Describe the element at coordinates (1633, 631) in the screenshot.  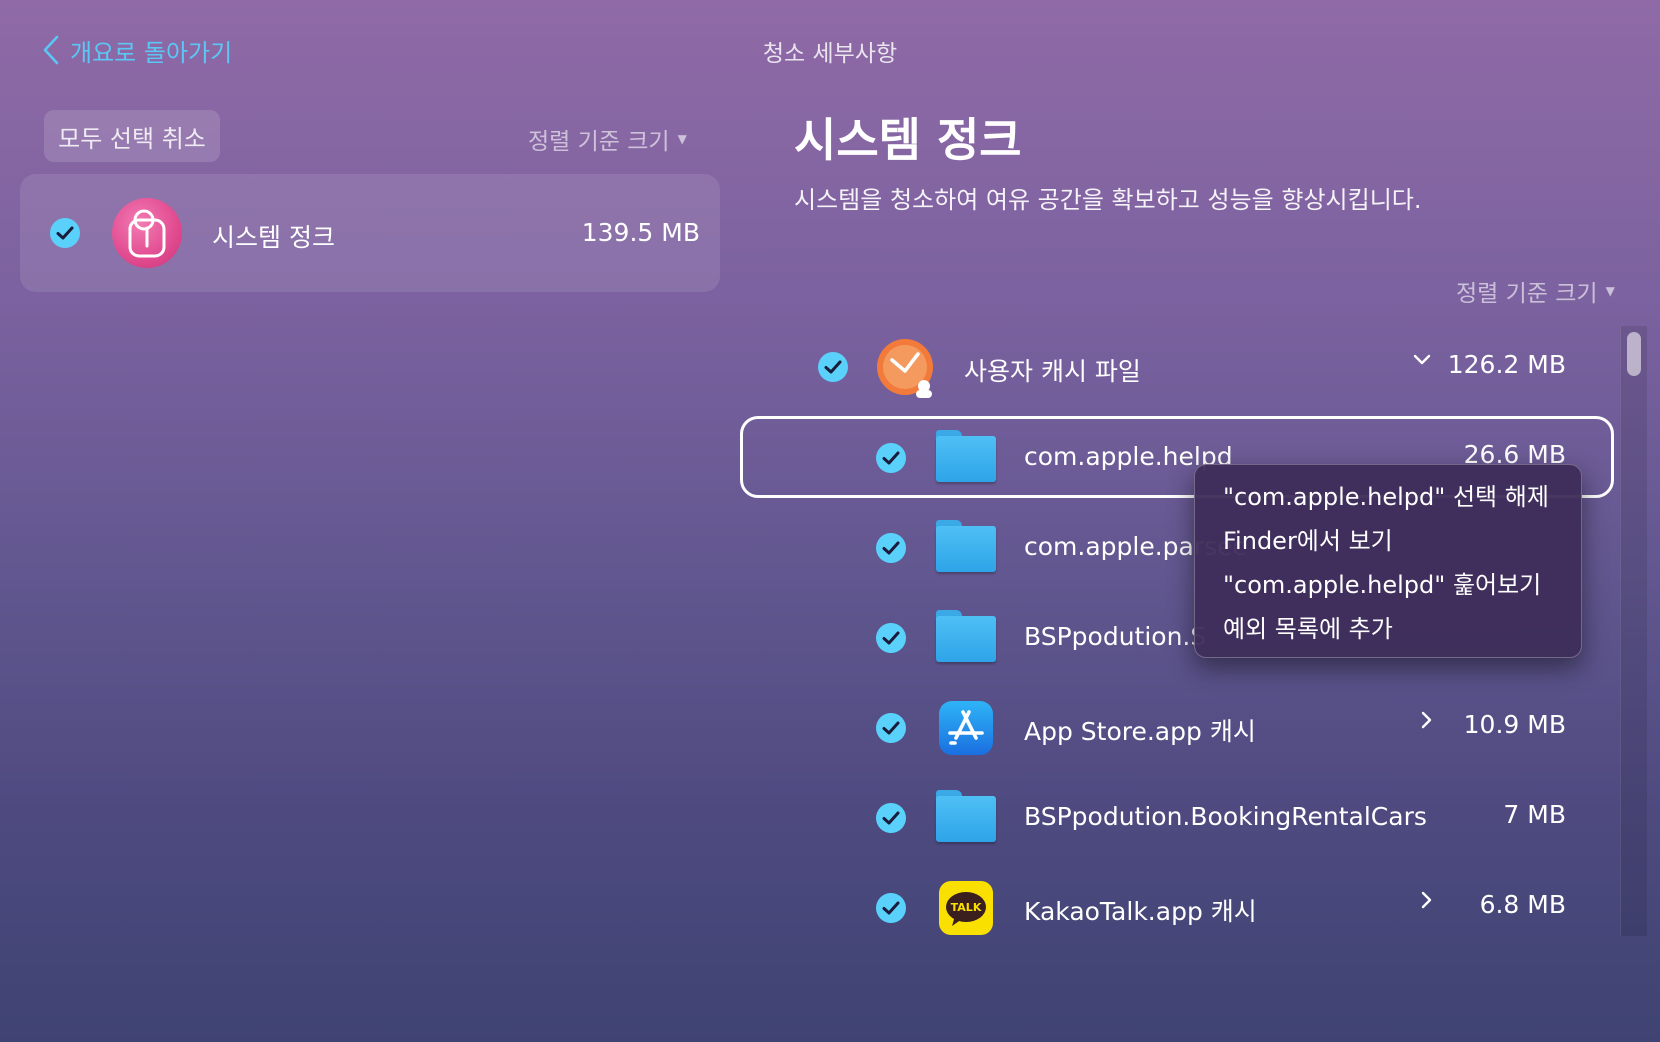
I see `list-scrollbar` at that location.